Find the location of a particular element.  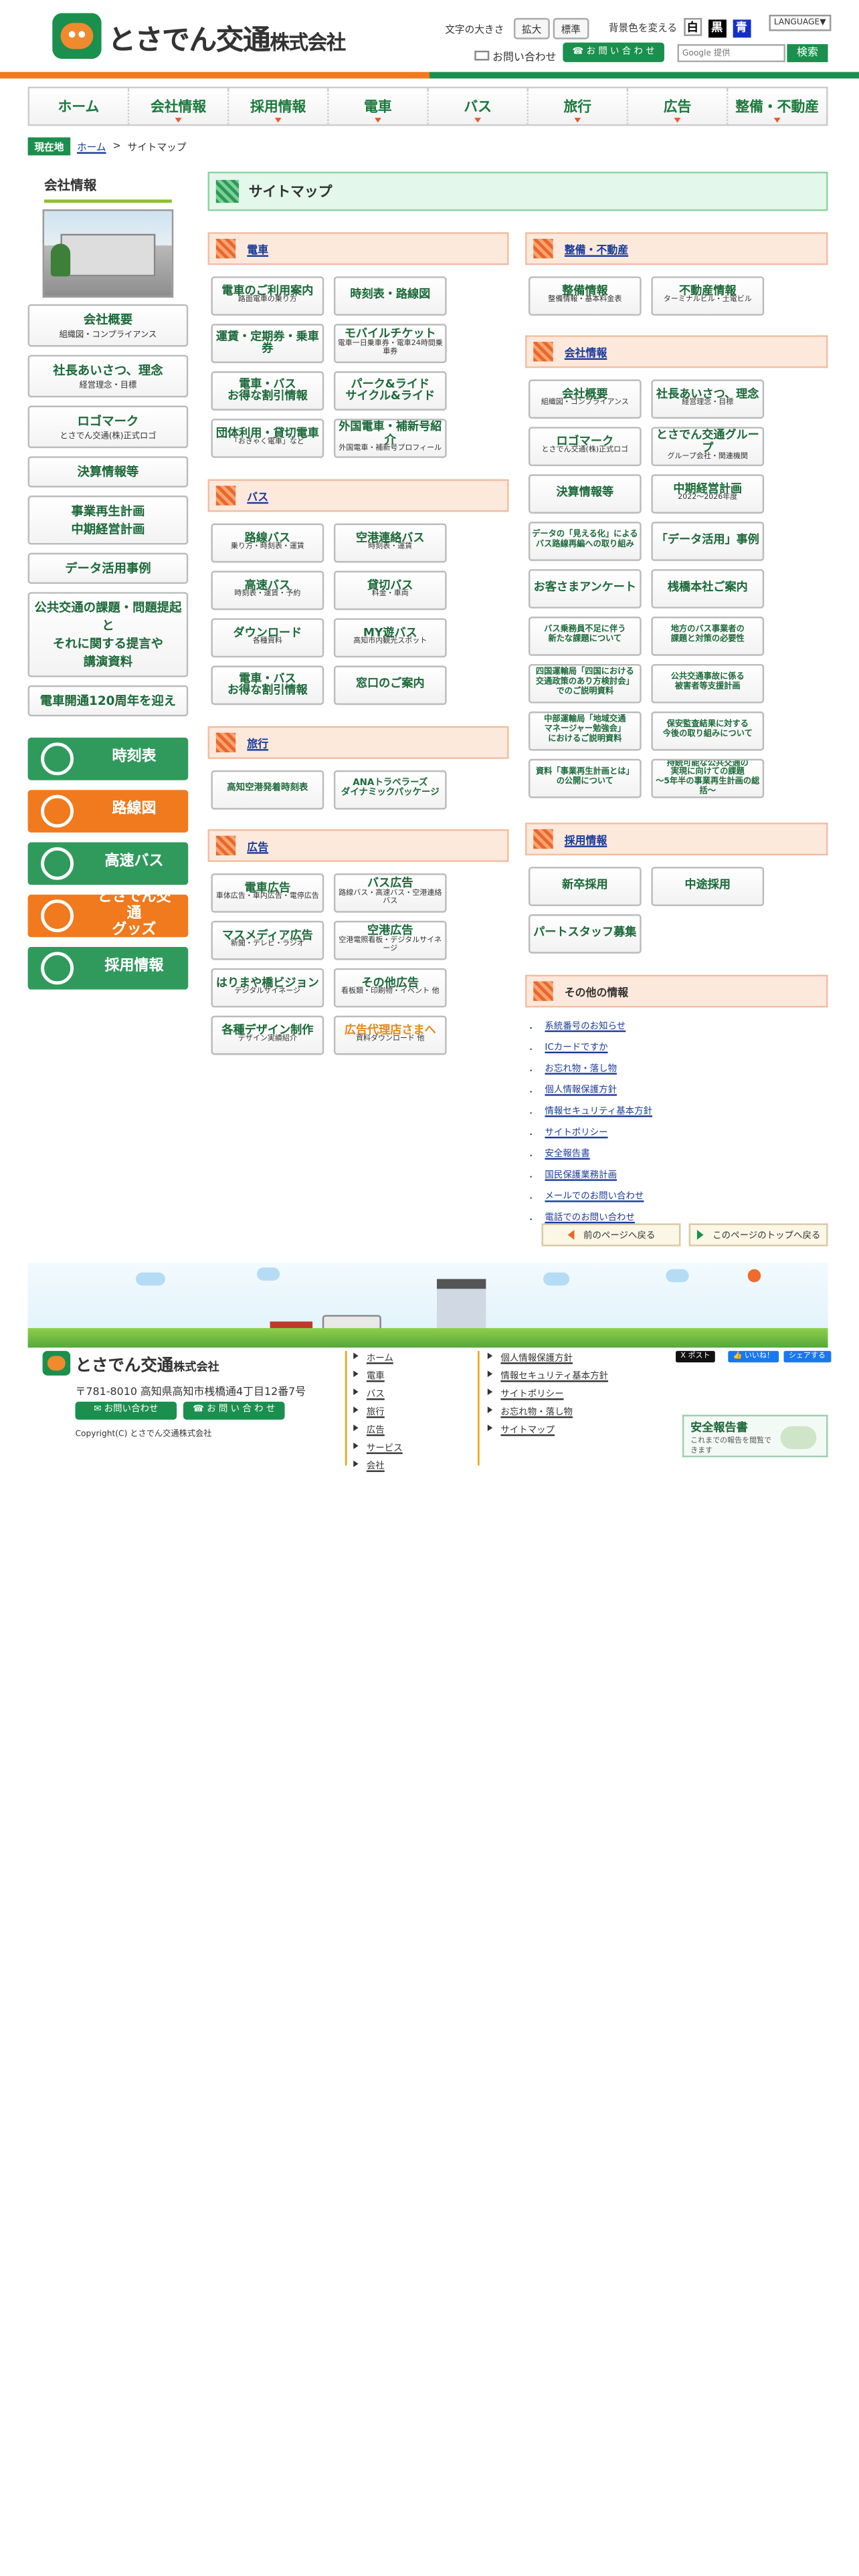

link-box: はりまや橋ビジョン デジタルサイネージ is located at coordinates (267, 988).